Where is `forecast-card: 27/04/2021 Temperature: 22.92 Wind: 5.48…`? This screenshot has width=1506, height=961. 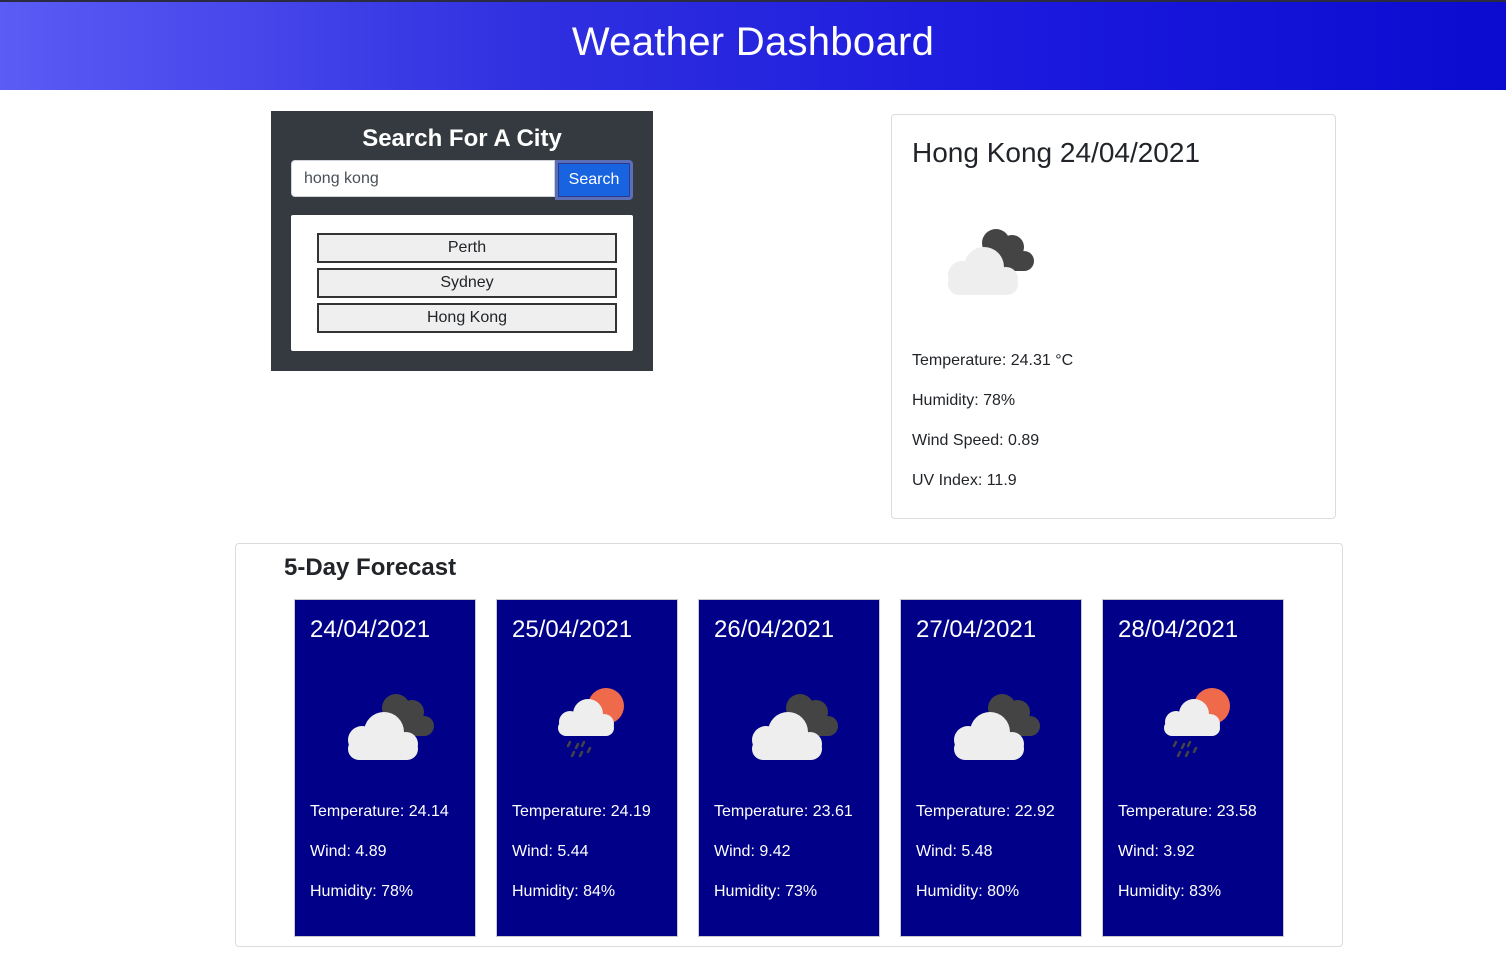 forecast-card: 27/04/2021 Temperature: 22.92 Wind: 5.48… is located at coordinates (991, 768).